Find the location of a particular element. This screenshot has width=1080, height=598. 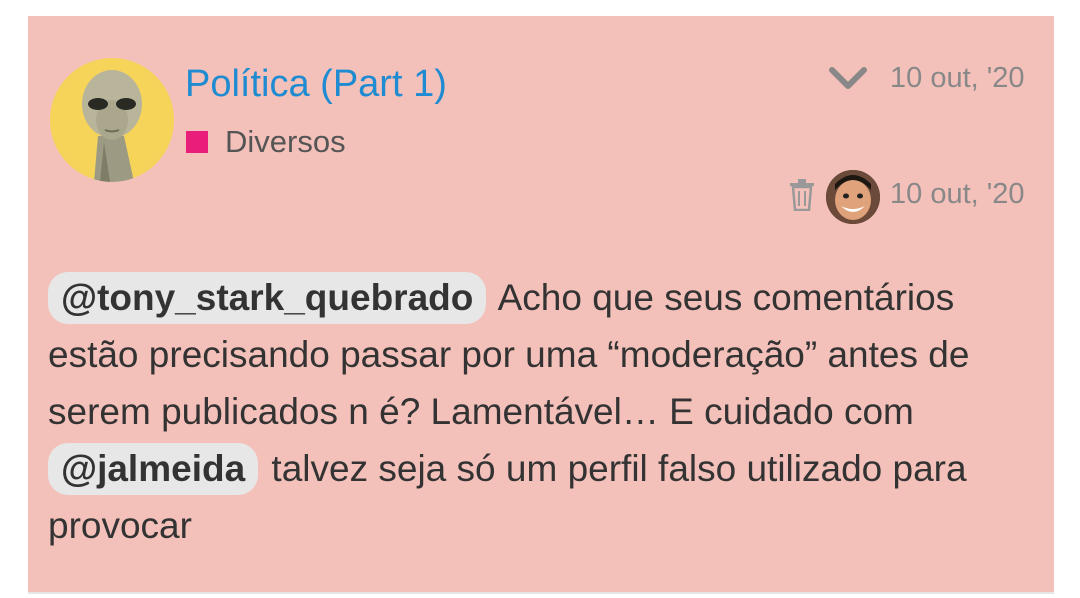

mention-tony-stark-quebrado: @tony_stark_quebrado is located at coordinates (267, 298).